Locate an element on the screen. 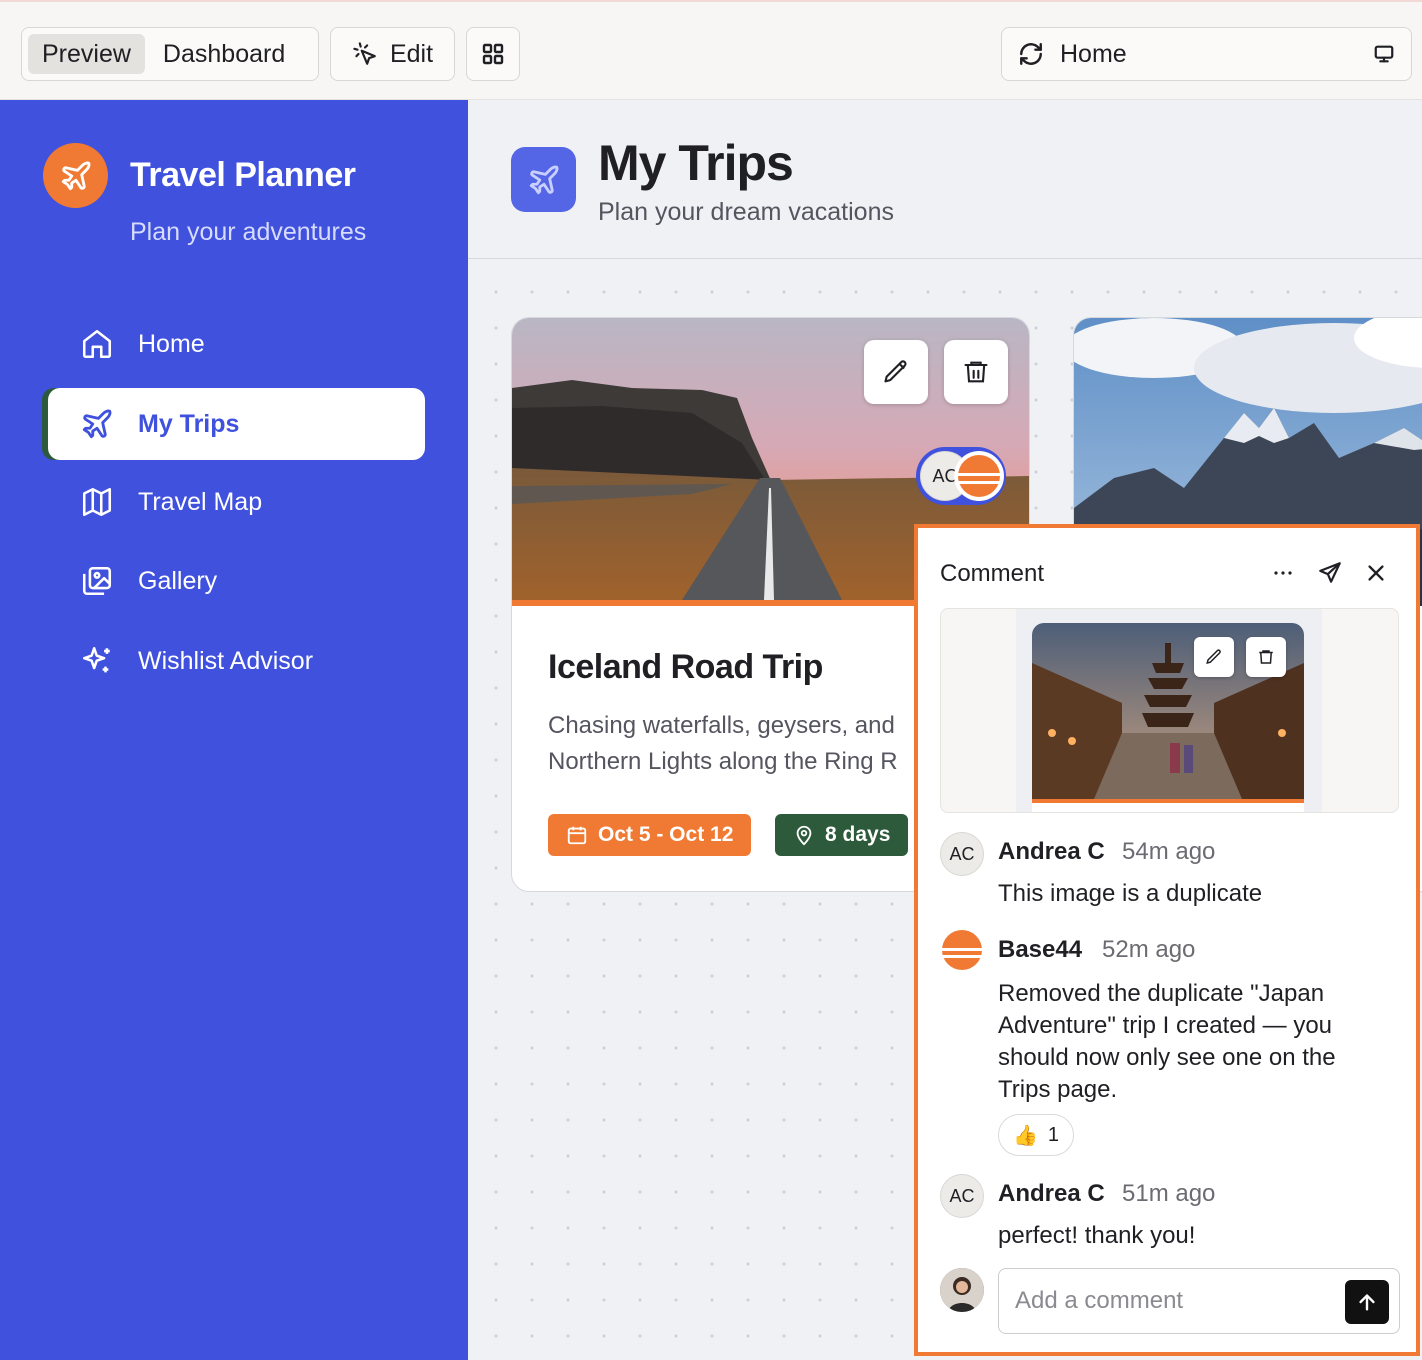 The image size is (1422, 1360). edit-trip-button is located at coordinates (896, 372).